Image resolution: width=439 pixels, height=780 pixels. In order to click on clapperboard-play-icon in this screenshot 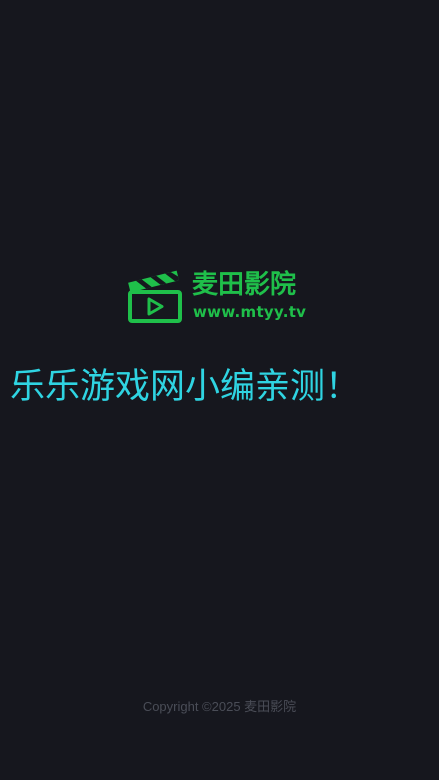, I will do `click(155, 296)`.